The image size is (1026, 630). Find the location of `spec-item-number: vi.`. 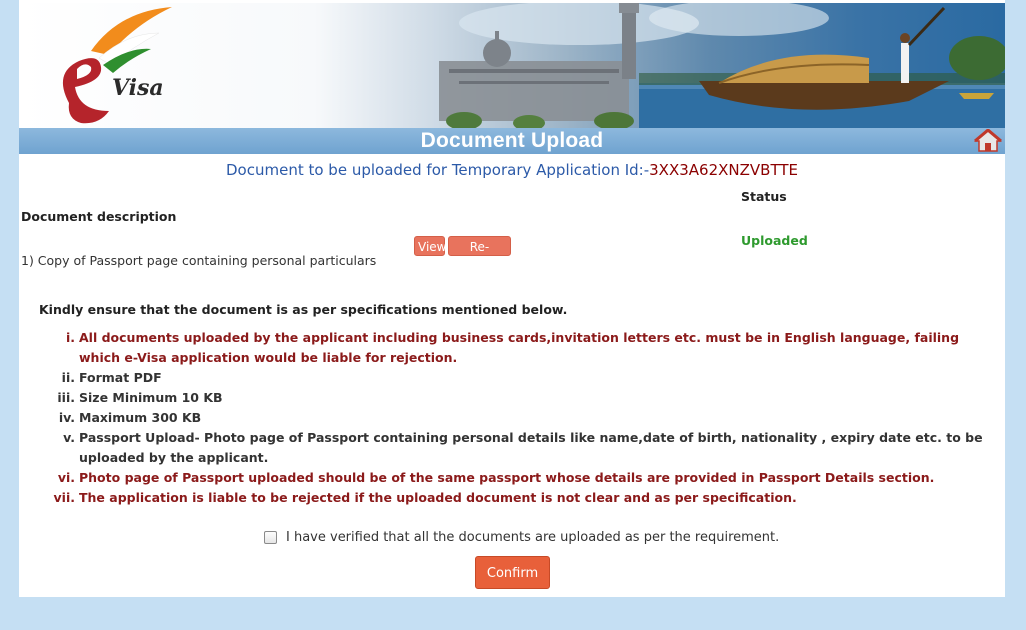

spec-item-number: vi. is located at coordinates (66, 477).